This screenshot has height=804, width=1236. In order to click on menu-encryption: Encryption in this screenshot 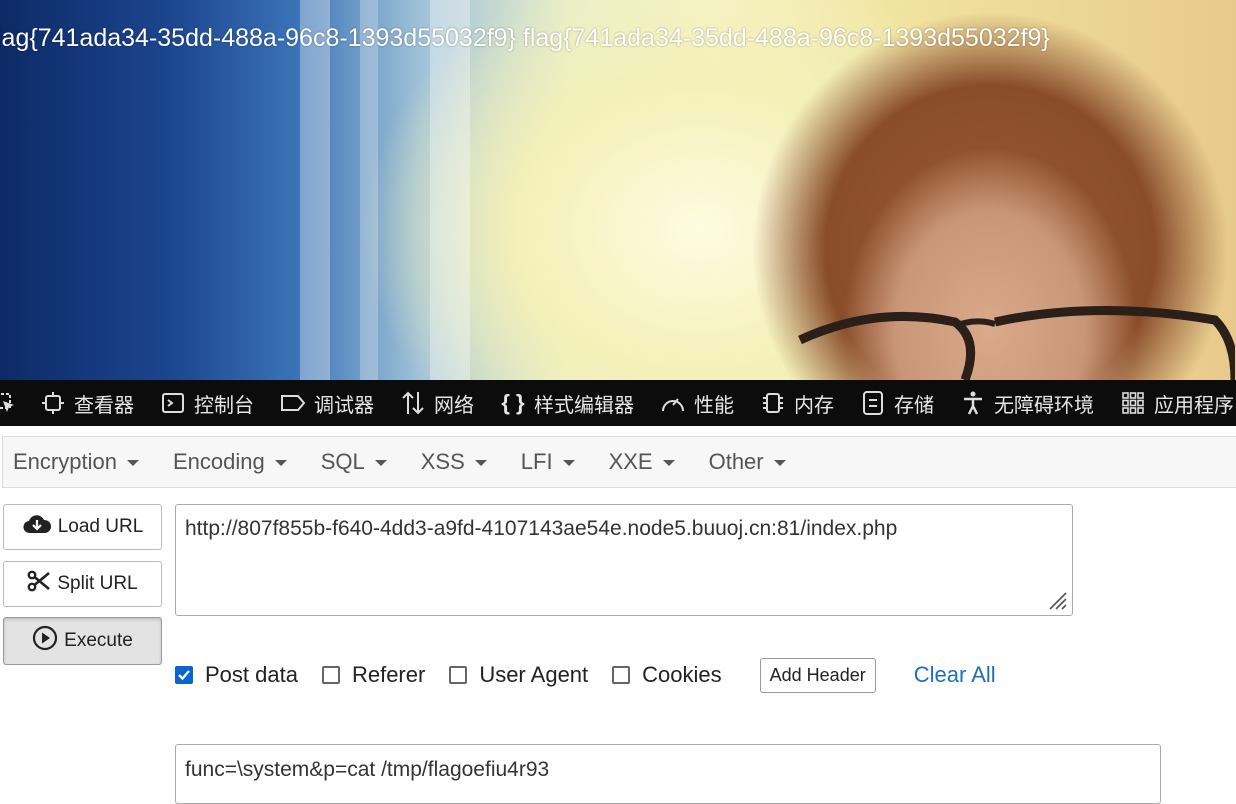, I will do `click(76, 462)`.